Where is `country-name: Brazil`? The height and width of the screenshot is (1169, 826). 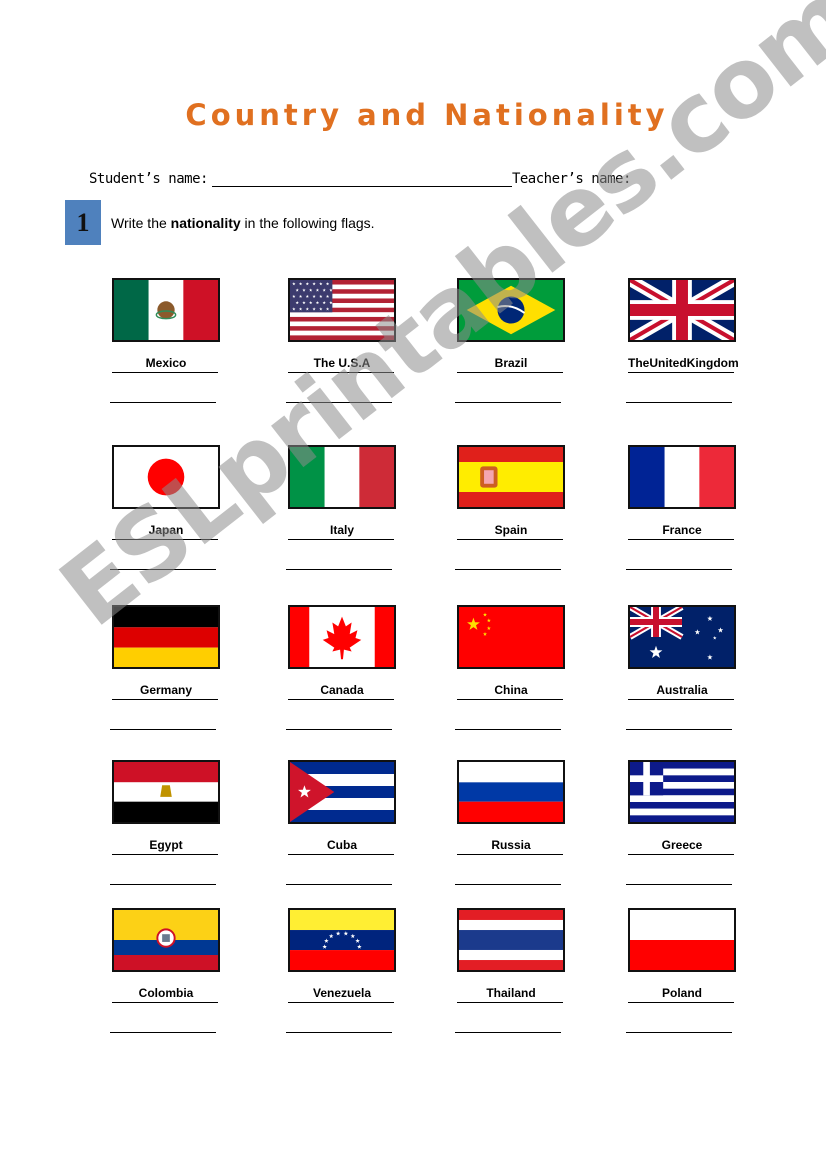 country-name: Brazil is located at coordinates (511, 363).